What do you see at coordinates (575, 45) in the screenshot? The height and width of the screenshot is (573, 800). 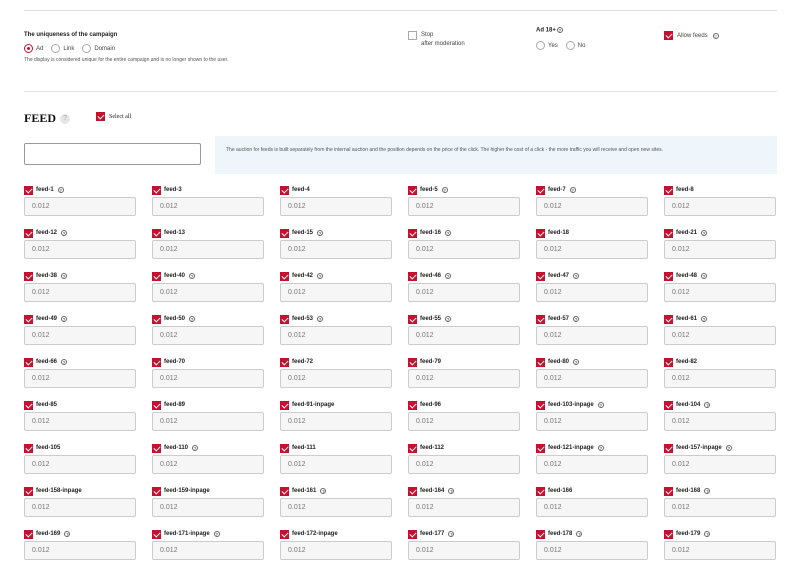 I see `ad18-option-no: No` at bounding box center [575, 45].